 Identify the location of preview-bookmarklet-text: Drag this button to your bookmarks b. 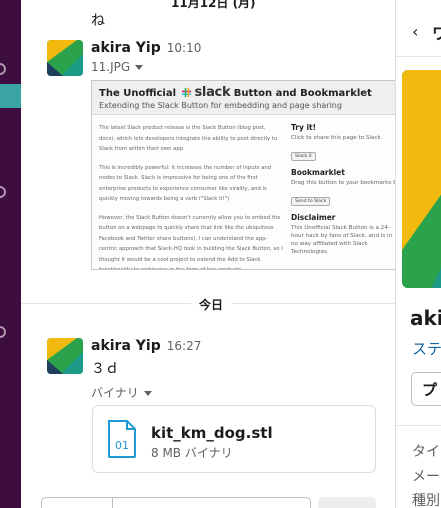
(343, 183).